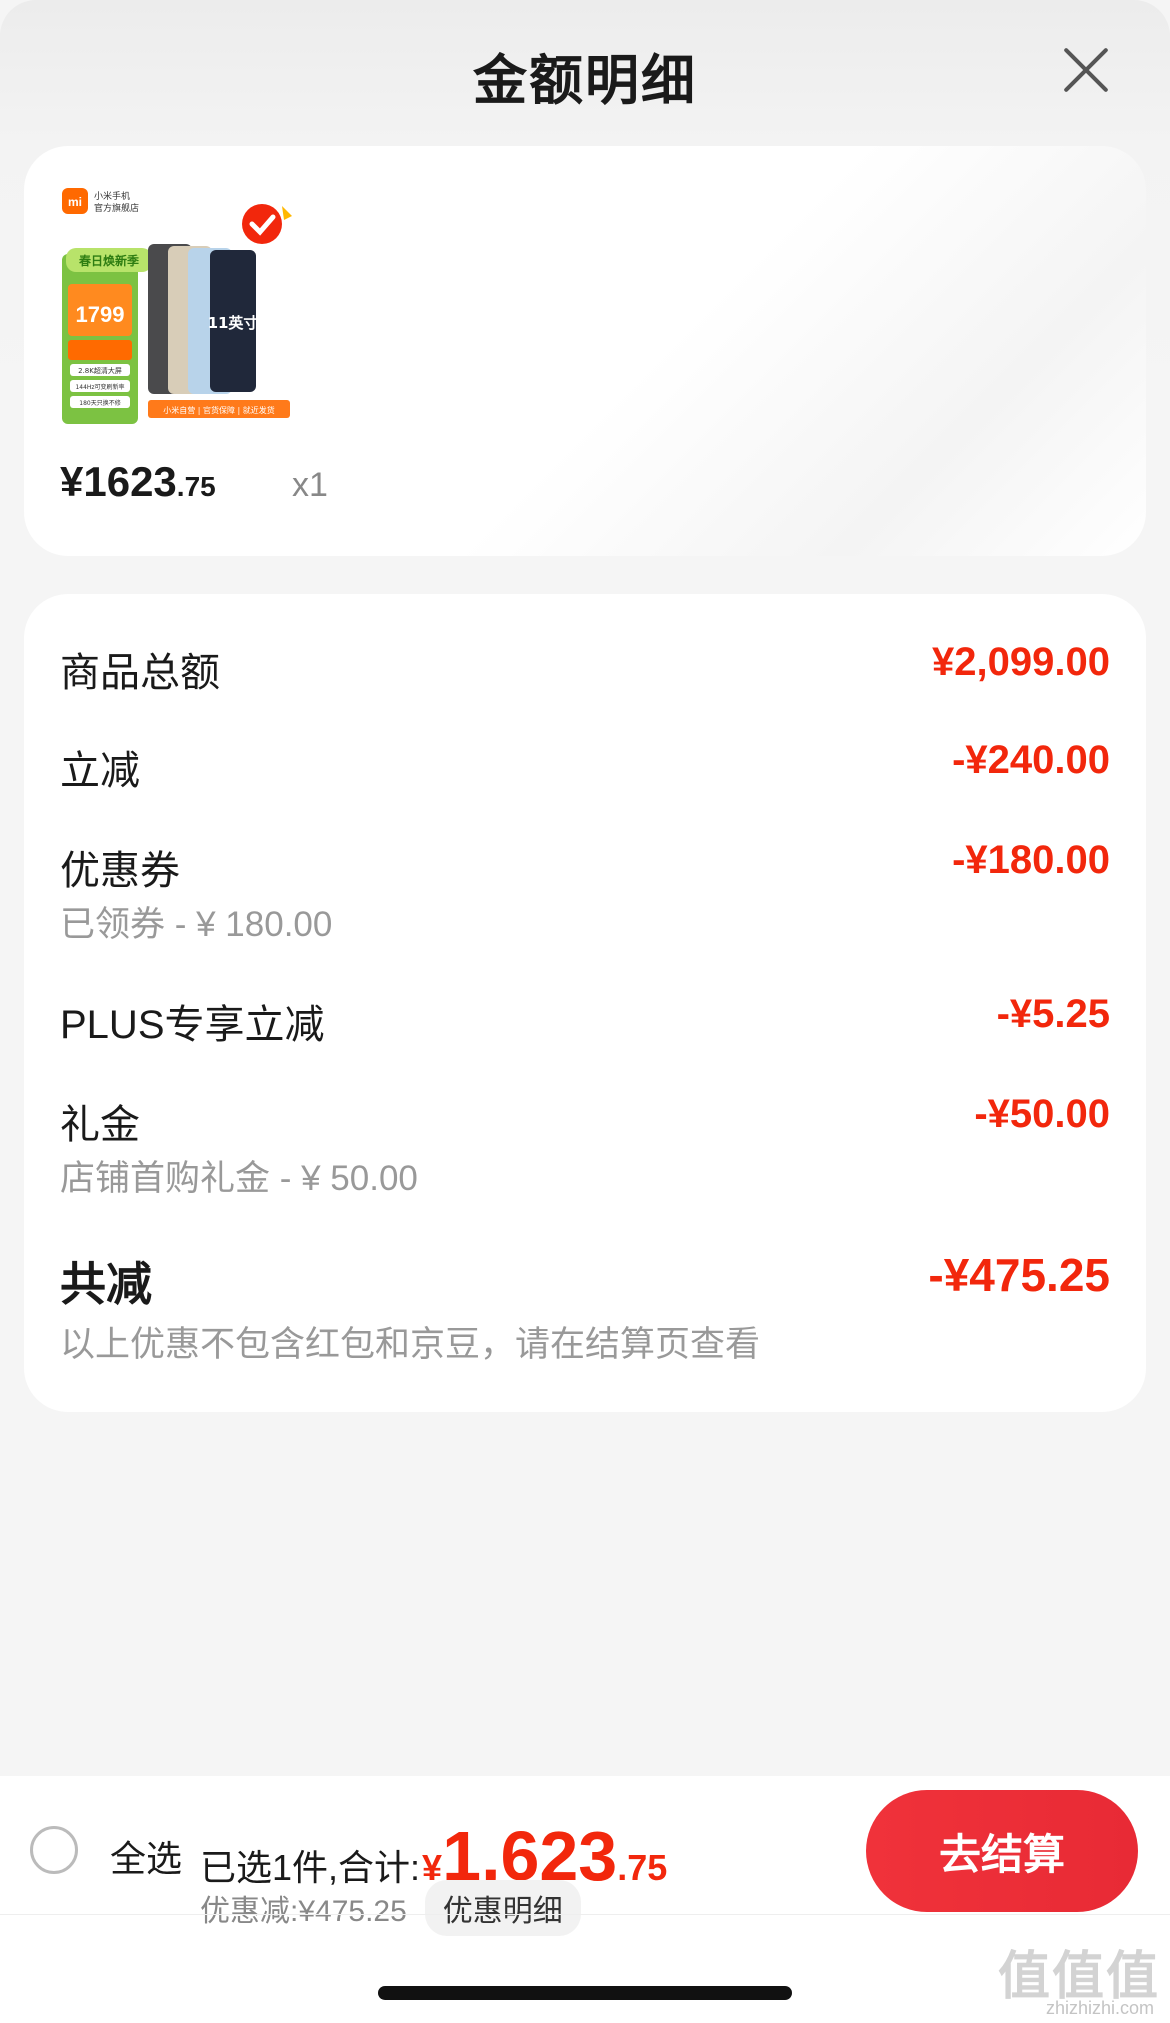  What do you see at coordinates (642, 1867) in the screenshot?
I see `total-dec: .75` at bounding box center [642, 1867].